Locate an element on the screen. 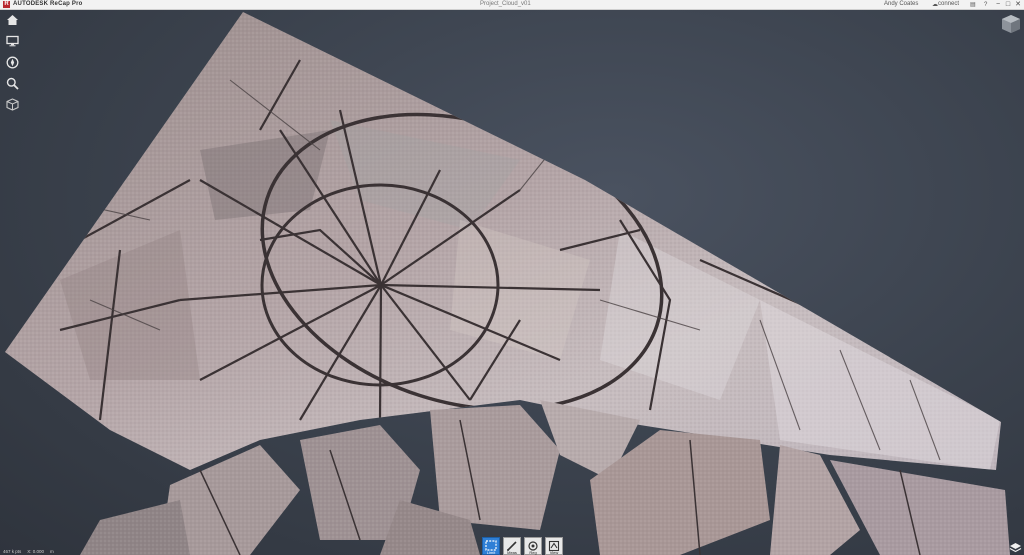  compass-icon is located at coordinates (12, 62).